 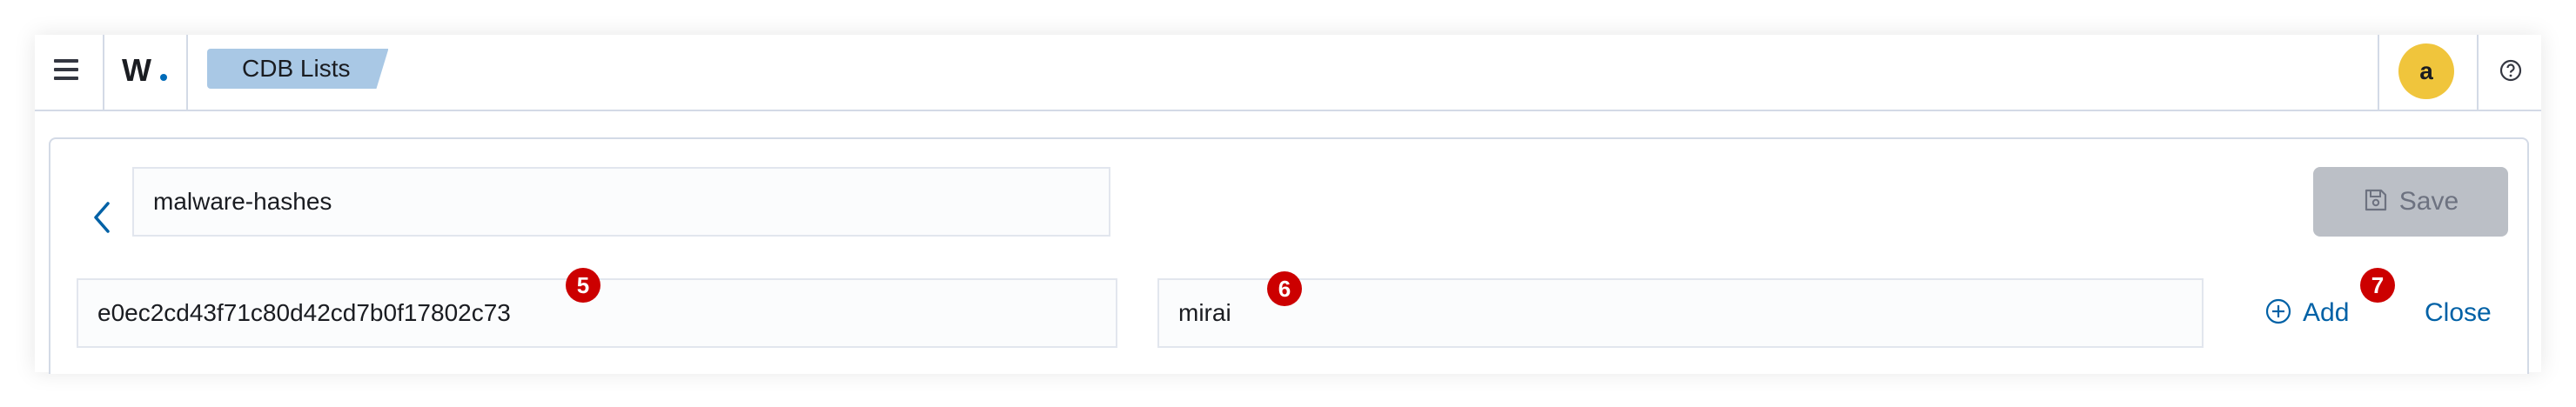 I want to click on plus-circle-icon, so click(x=2278, y=311).